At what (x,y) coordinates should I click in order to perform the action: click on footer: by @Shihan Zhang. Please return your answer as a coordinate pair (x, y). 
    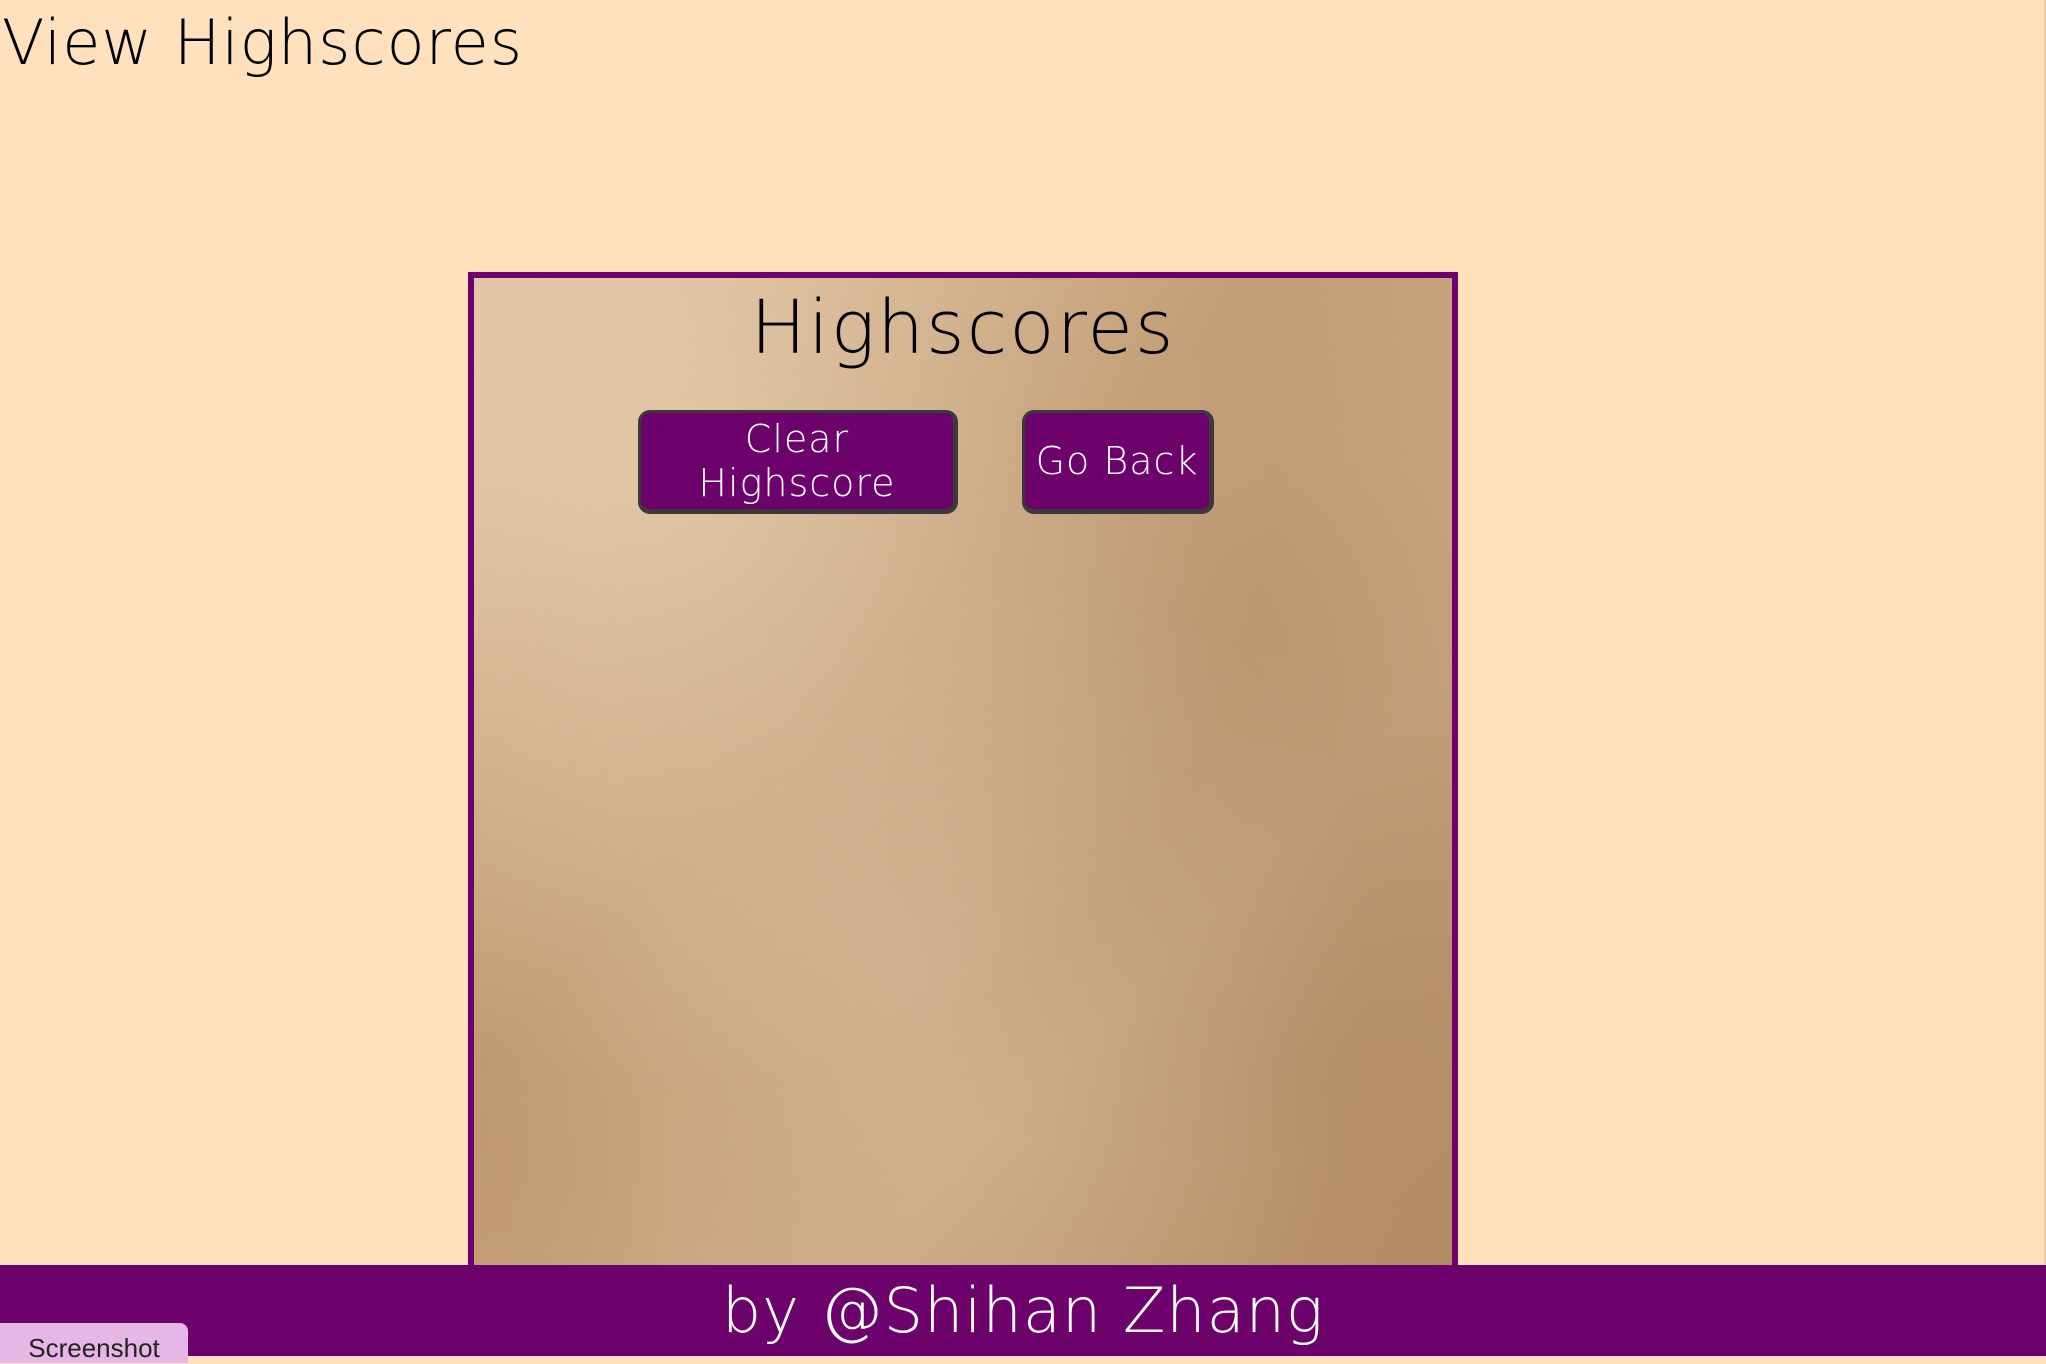
    Looking at the image, I should click on (1023, 1310).